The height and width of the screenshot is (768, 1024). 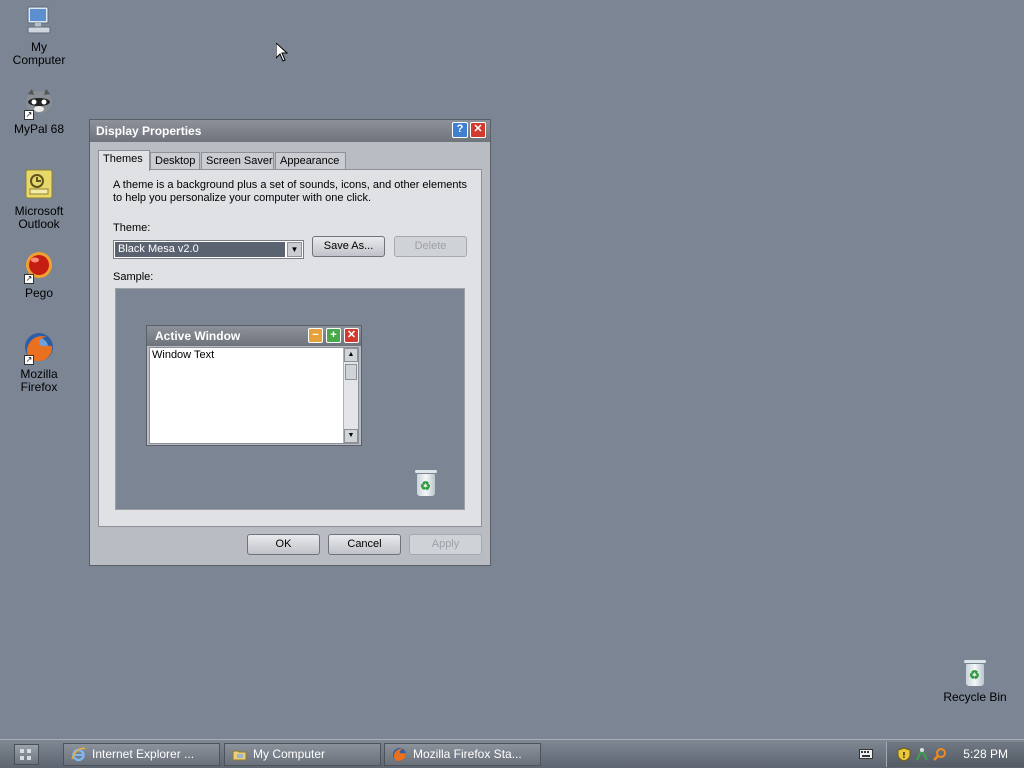 What do you see at coordinates (39, 129) in the screenshot?
I see `desktop-icon-label: MyPal 68` at bounding box center [39, 129].